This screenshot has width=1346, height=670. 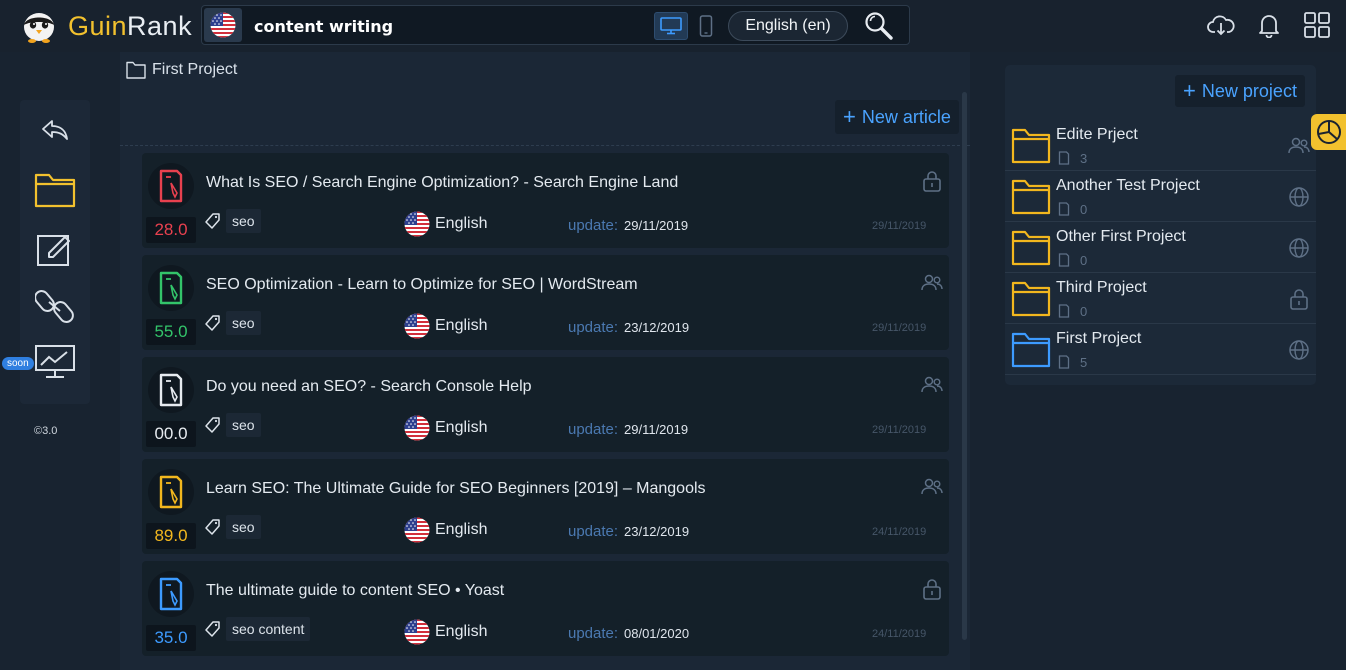 I want to click on penguin-logo-icon, so click(x=39, y=28).